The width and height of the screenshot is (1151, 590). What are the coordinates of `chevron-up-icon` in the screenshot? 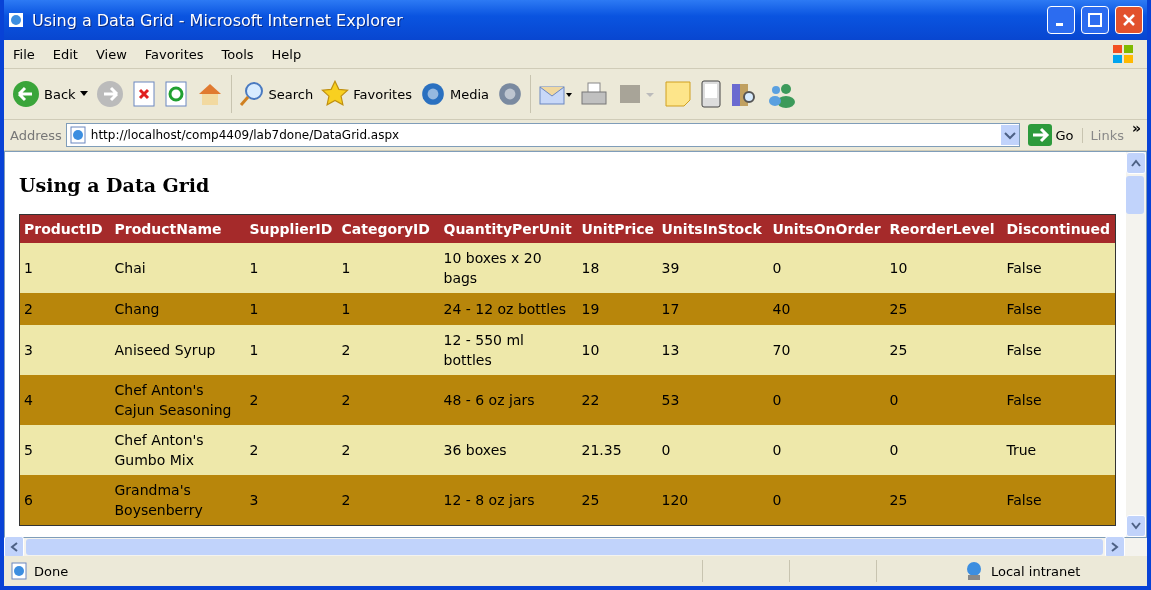 It's located at (1136, 163).